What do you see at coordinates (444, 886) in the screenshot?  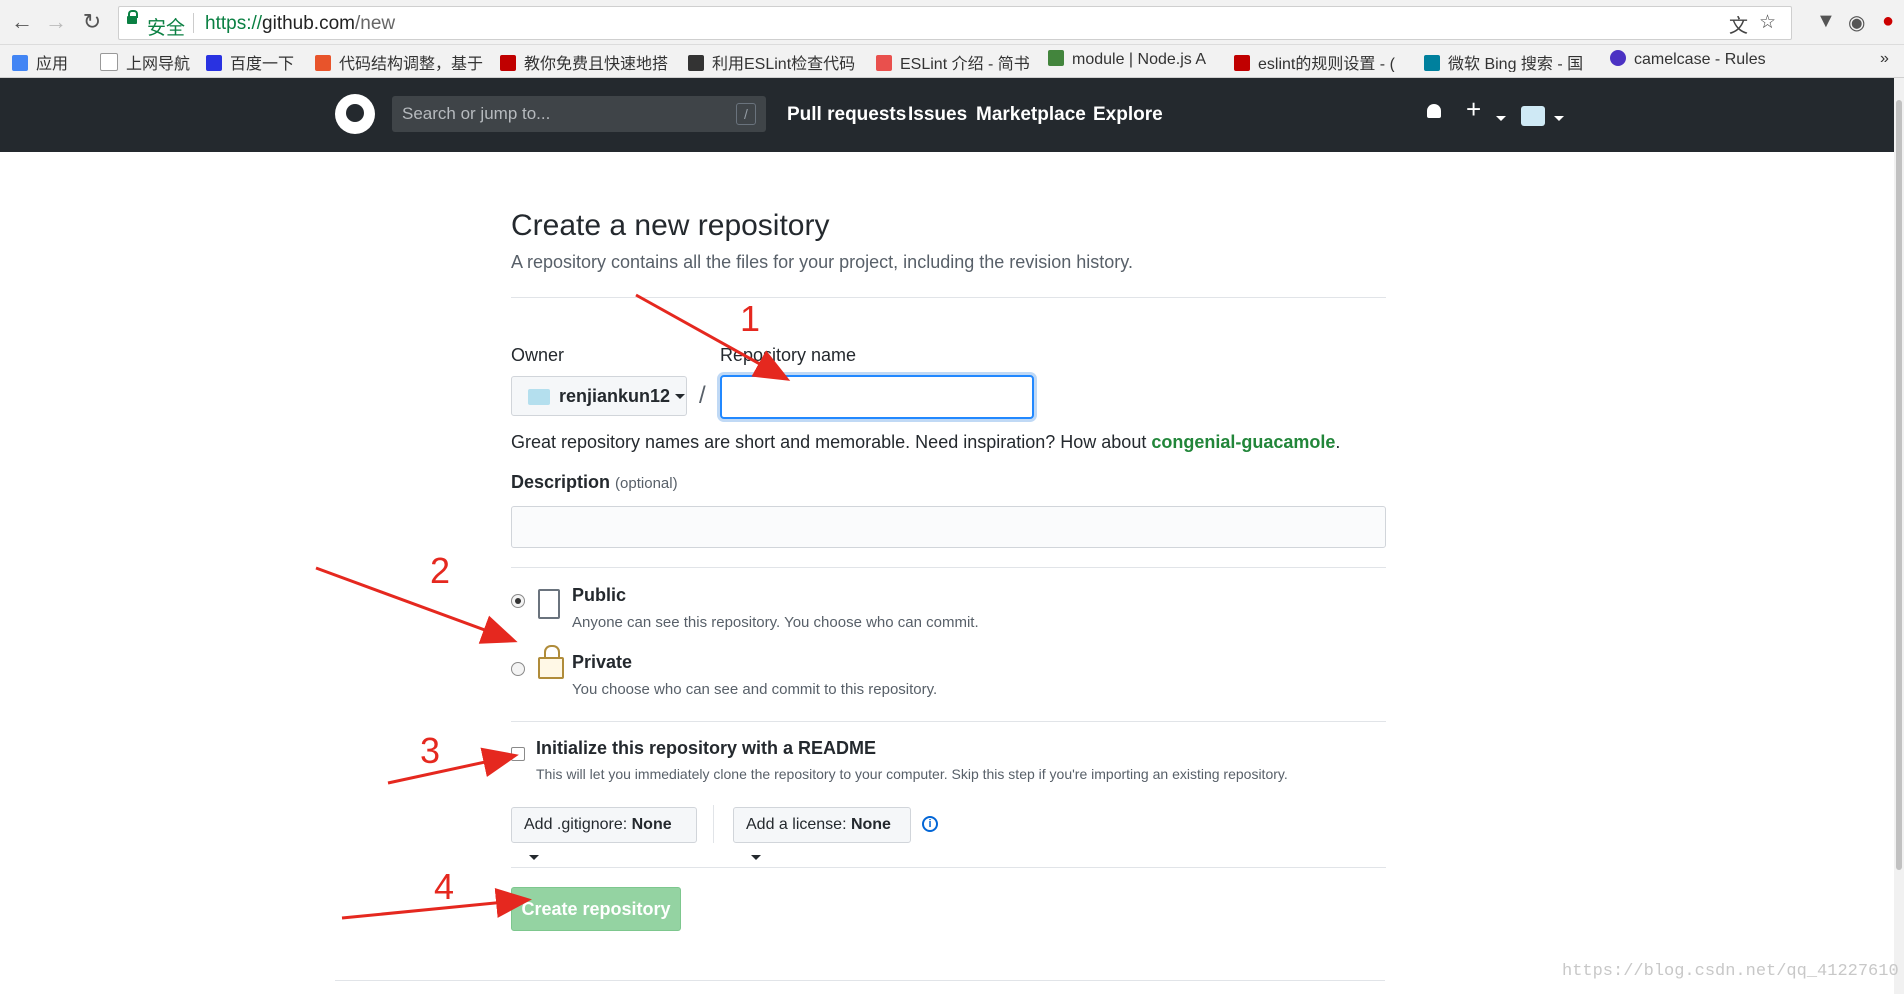 I see `annotation-number: 4` at bounding box center [444, 886].